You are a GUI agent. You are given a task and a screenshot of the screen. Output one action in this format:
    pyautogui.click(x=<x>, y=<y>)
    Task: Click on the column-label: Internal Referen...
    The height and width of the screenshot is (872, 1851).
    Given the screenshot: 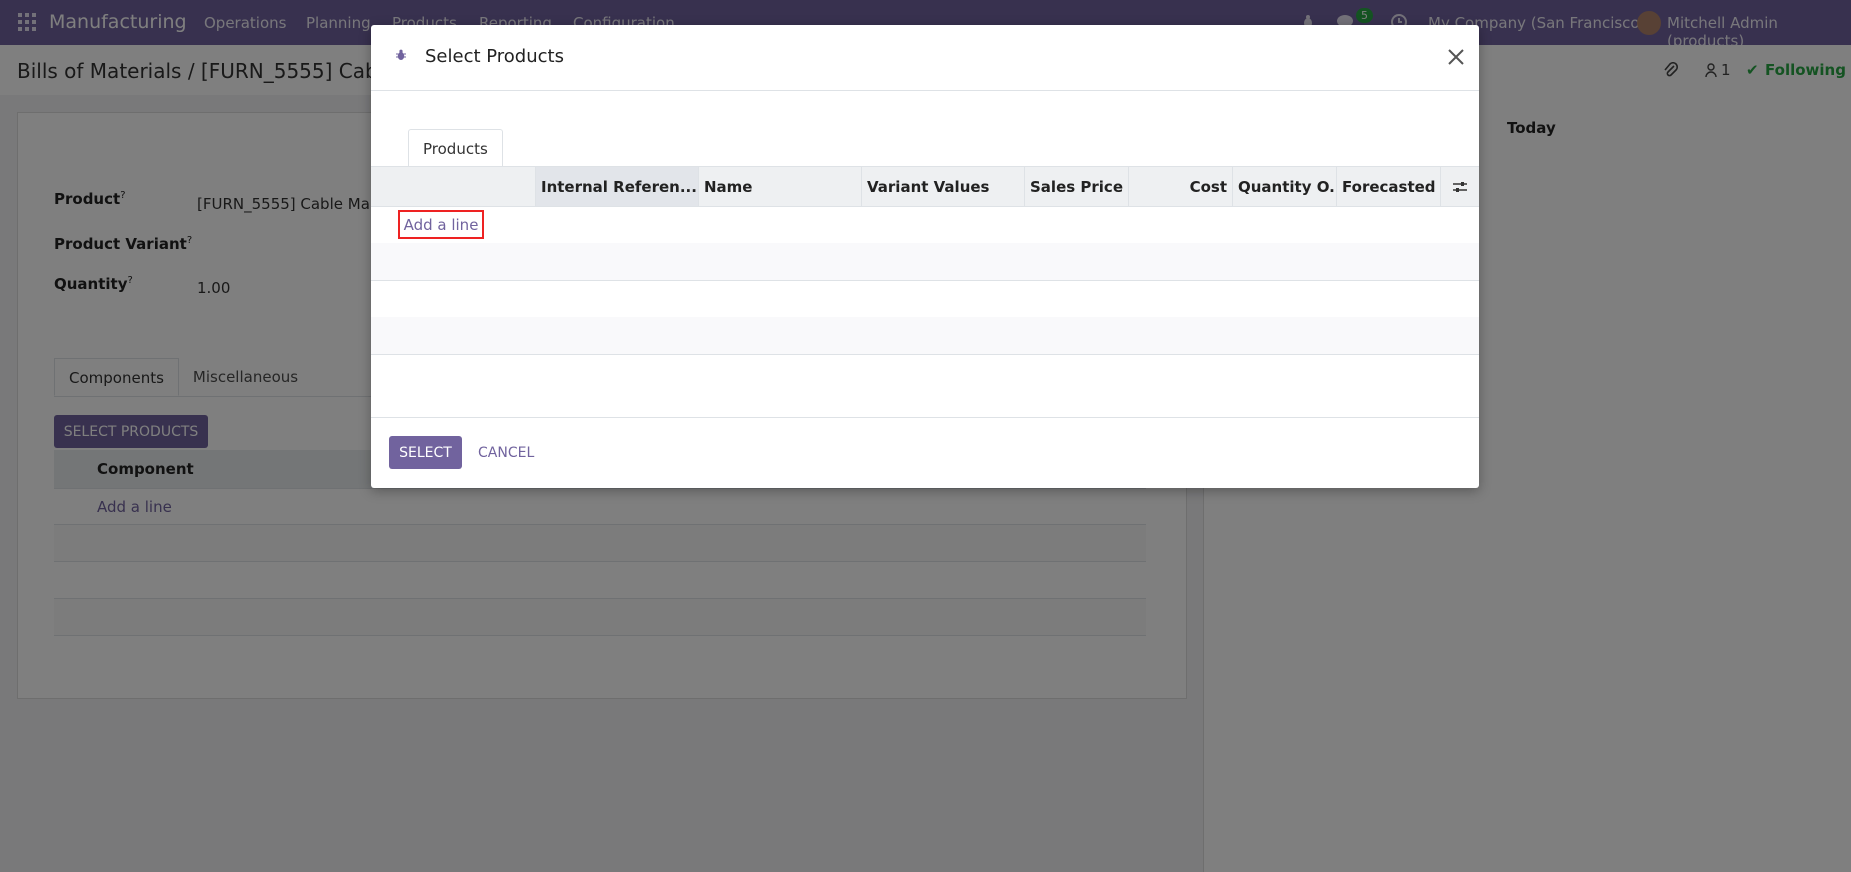 What is the action you would take?
    pyautogui.click(x=619, y=186)
    